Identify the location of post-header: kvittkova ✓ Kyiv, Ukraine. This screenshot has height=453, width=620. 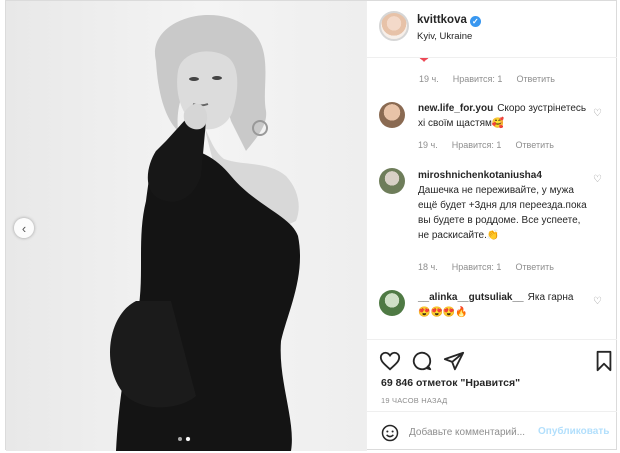
(492, 29).